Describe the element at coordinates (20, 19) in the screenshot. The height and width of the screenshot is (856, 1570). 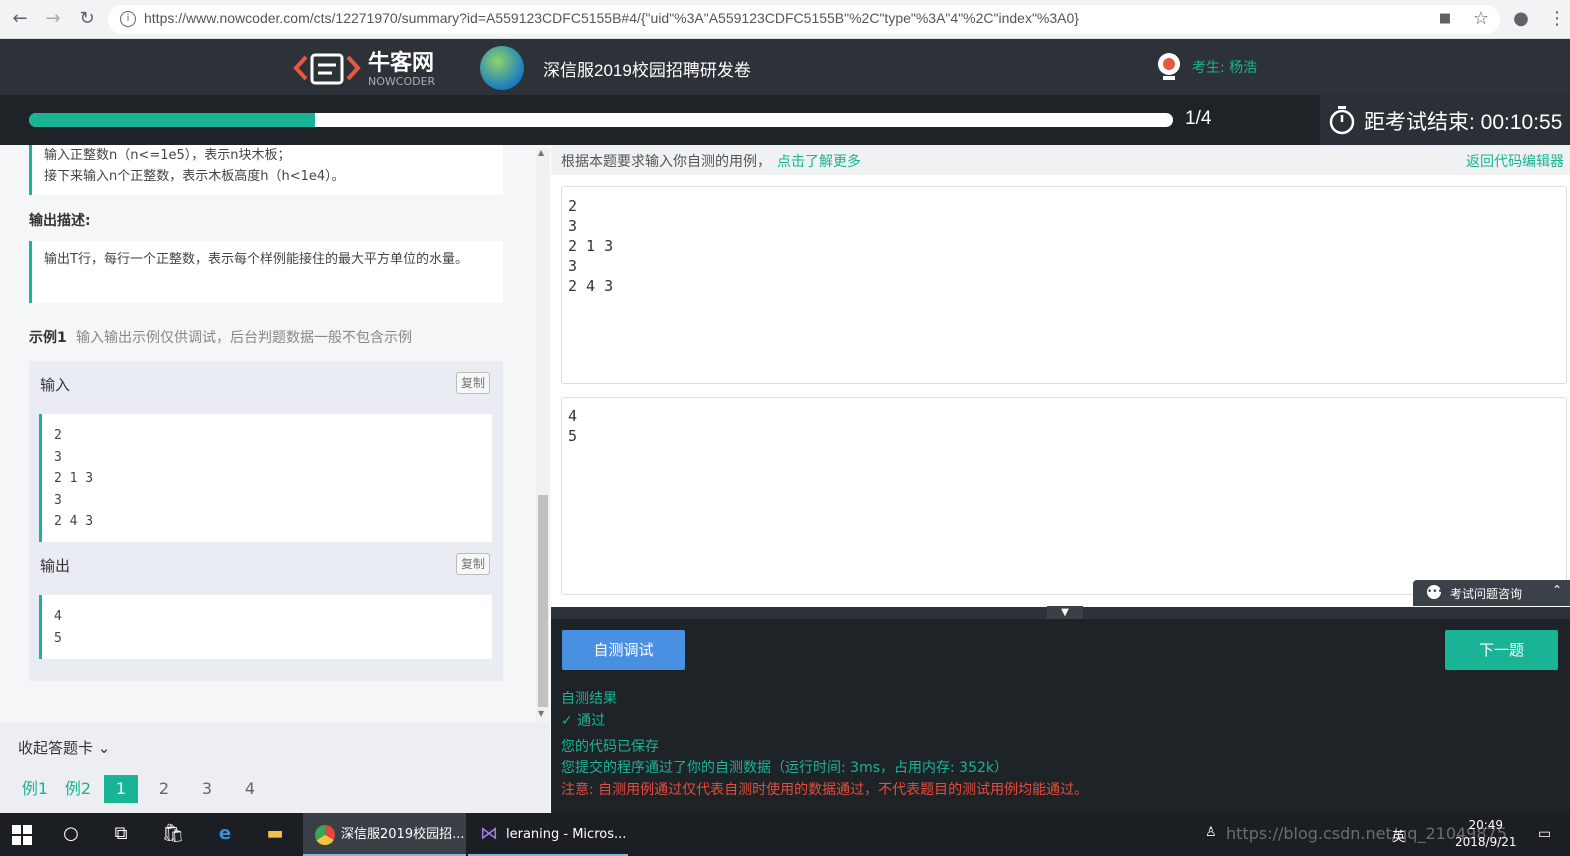
I see `back-arrow-icon: ←` at that location.